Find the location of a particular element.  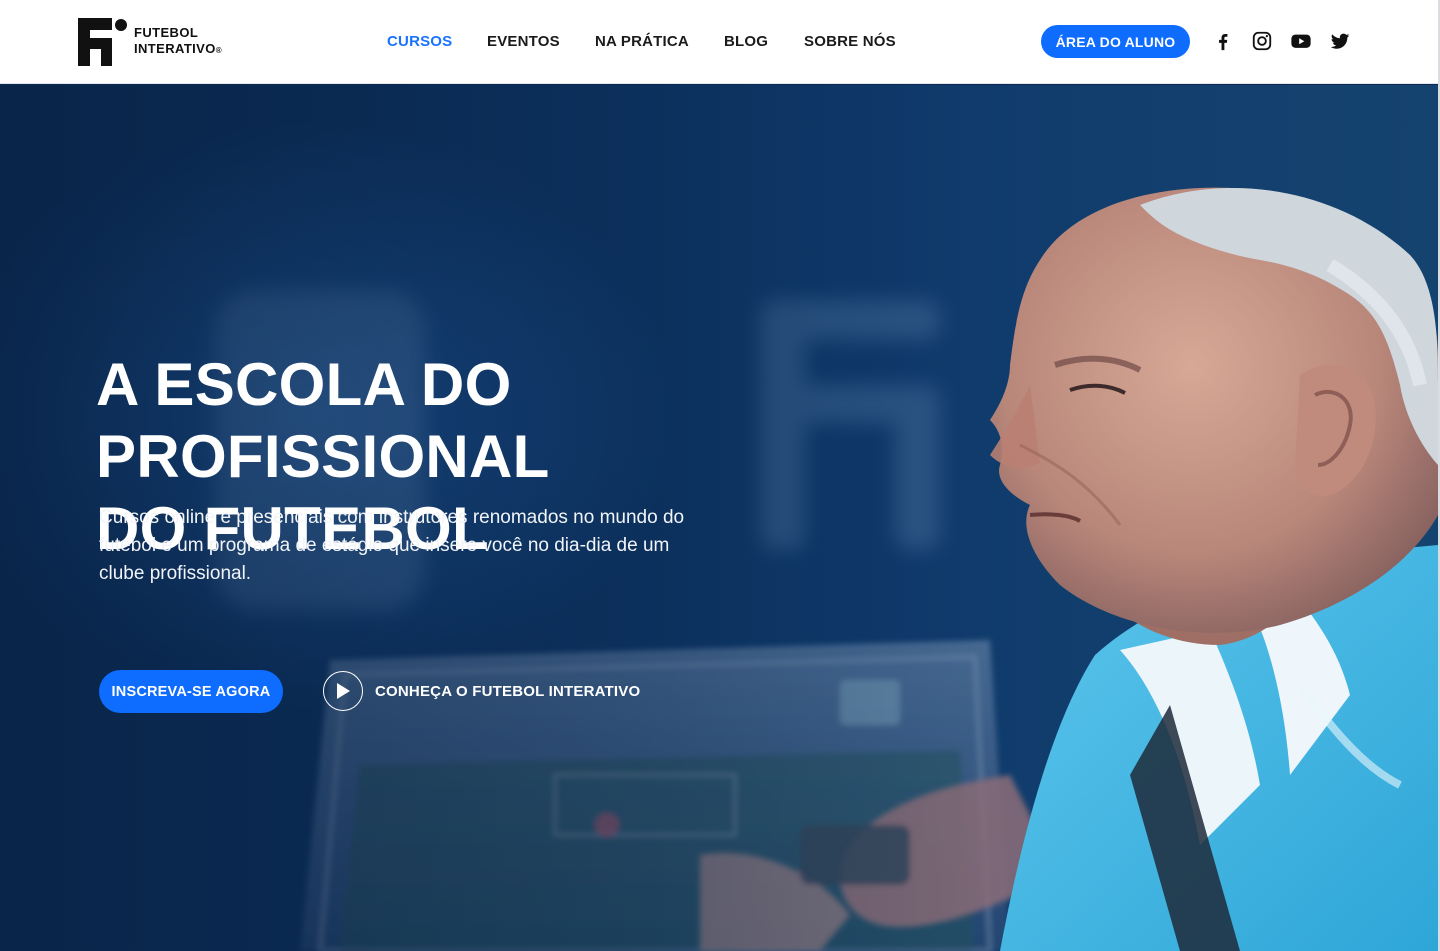

twitter-link is located at coordinates (1340, 41).